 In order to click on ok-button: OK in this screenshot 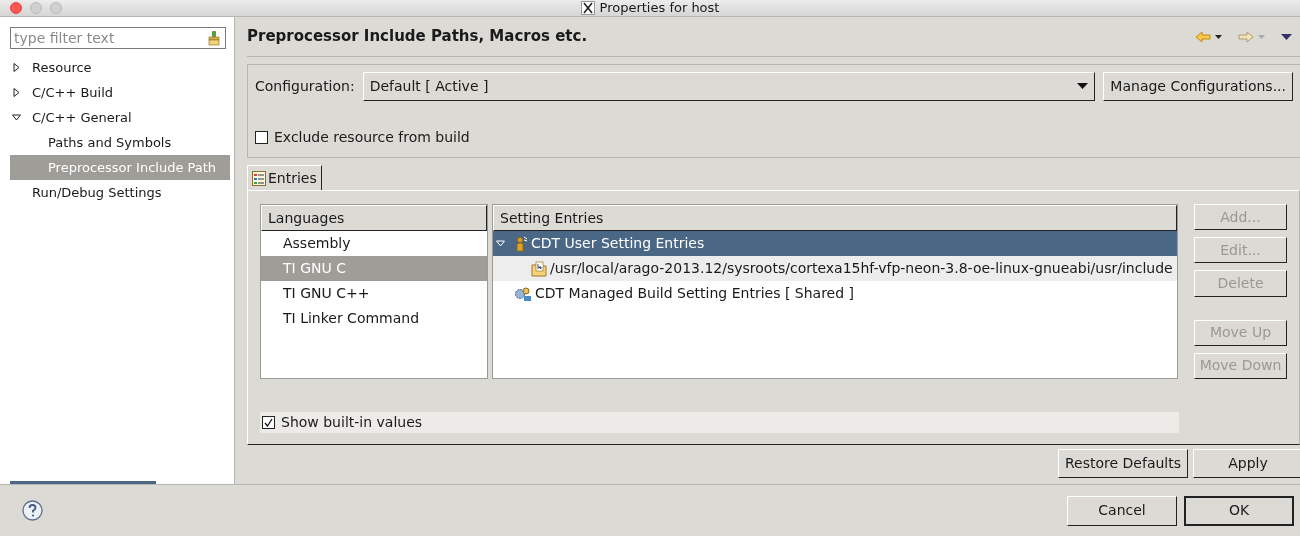, I will do `click(1239, 510)`.